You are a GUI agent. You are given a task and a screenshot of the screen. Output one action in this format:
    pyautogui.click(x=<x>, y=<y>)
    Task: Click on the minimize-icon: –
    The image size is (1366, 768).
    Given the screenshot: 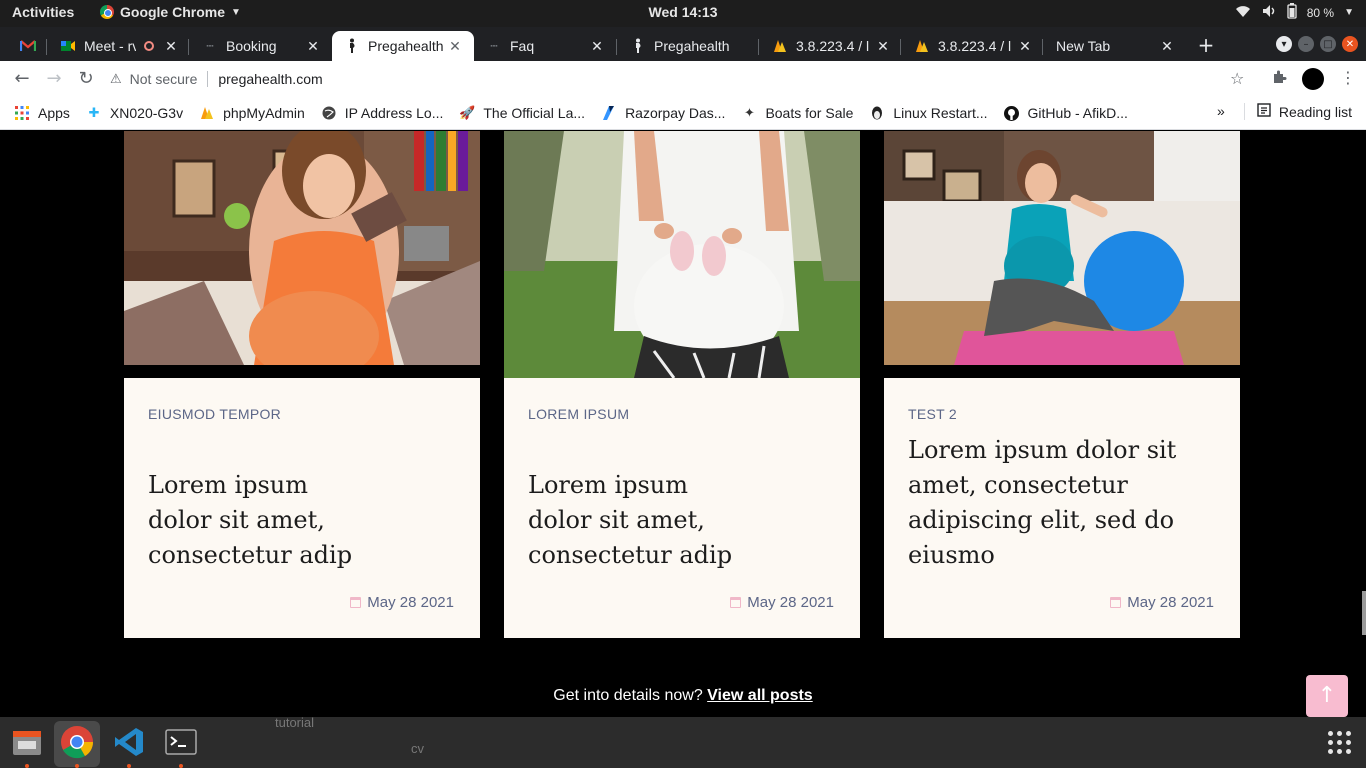 What is the action you would take?
    pyautogui.click(x=1306, y=44)
    